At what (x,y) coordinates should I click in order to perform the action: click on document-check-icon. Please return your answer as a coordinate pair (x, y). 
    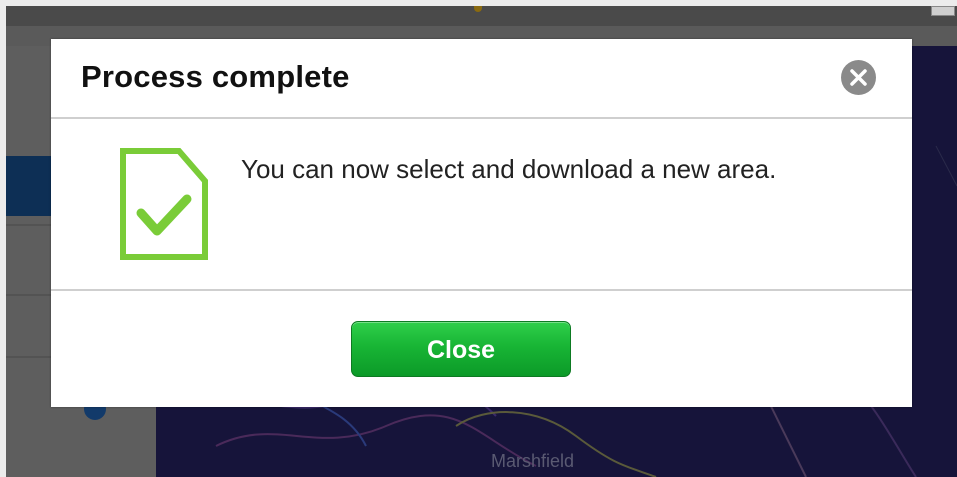
    Looking at the image, I should click on (164, 206).